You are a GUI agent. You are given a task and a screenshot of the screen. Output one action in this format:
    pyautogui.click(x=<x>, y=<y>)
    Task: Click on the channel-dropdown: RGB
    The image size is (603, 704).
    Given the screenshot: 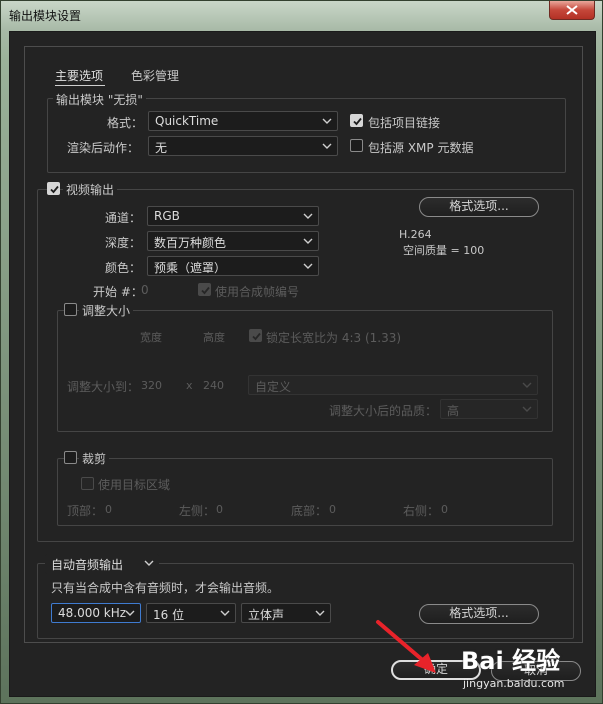 What is the action you would take?
    pyautogui.click(x=233, y=216)
    